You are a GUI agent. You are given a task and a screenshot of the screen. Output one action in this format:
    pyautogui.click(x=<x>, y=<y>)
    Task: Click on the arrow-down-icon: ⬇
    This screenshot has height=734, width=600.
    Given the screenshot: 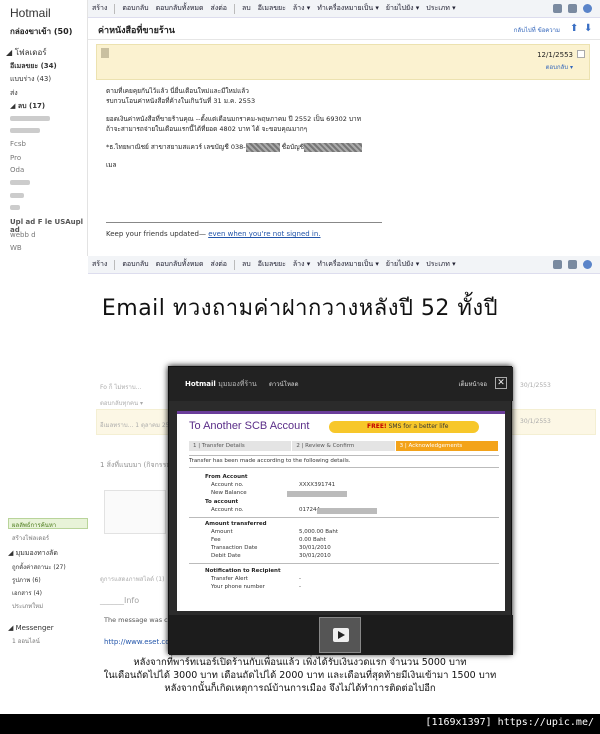 What is the action you would take?
    pyautogui.click(x=589, y=29)
    